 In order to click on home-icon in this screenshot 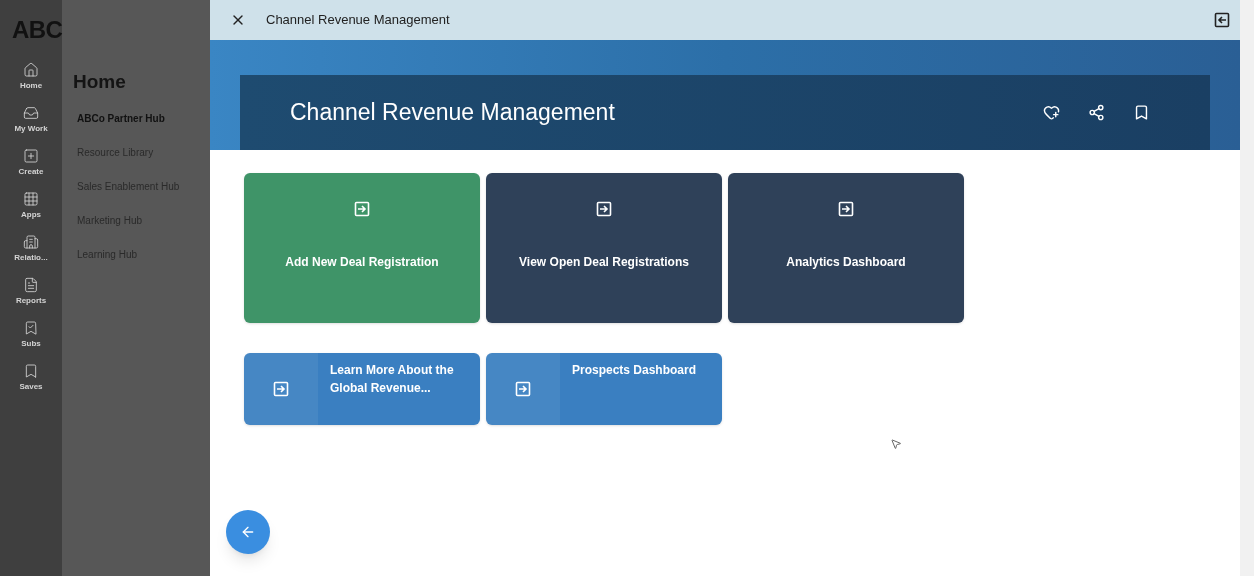, I will do `click(31, 70)`.